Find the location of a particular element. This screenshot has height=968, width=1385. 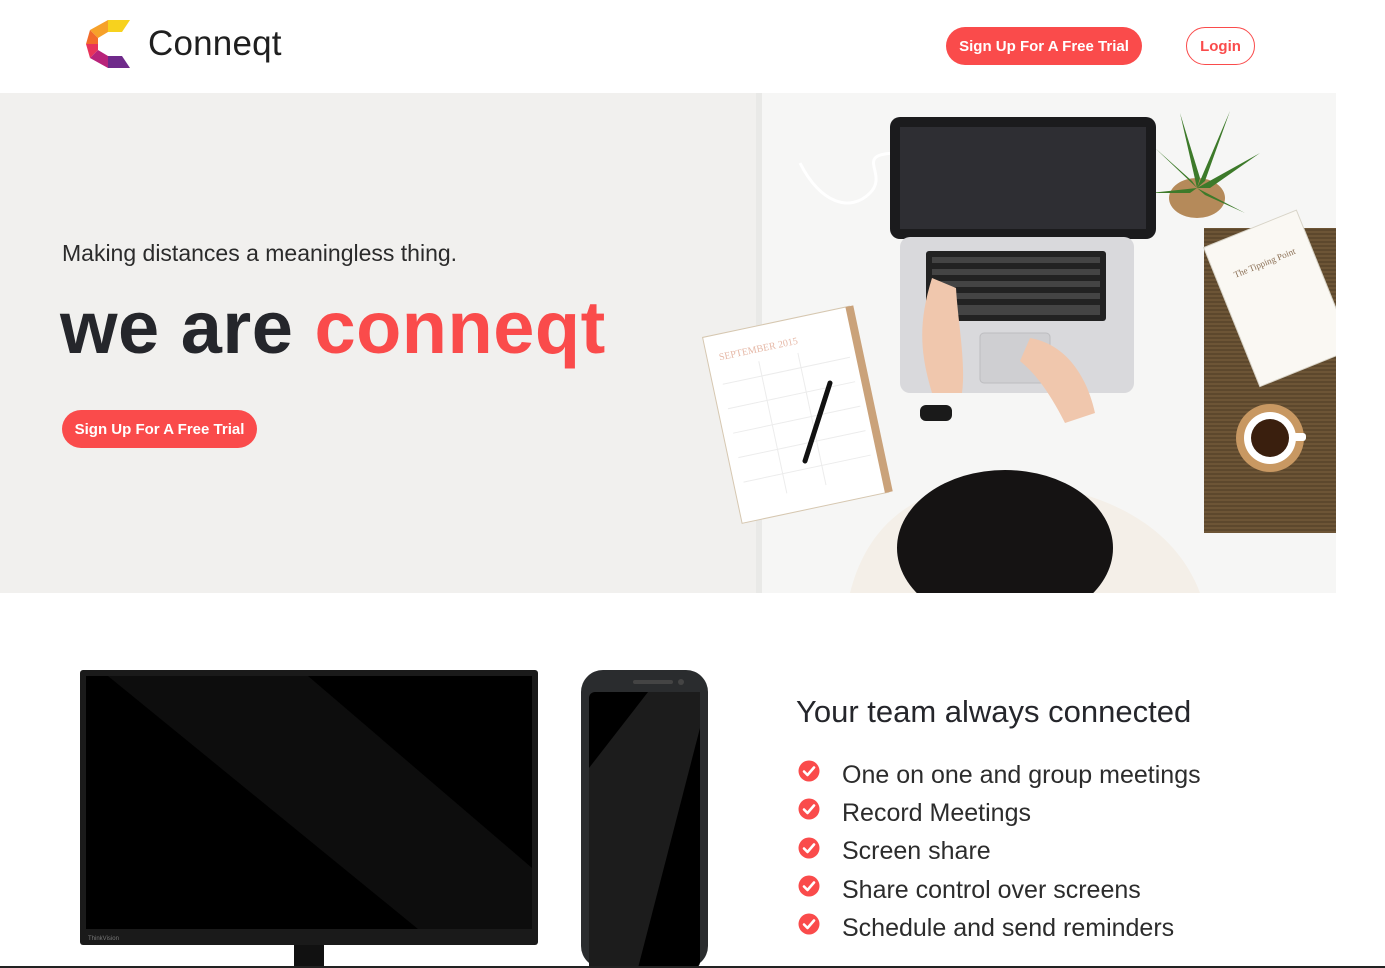

login-button: Login is located at coordinates (1220, 46).